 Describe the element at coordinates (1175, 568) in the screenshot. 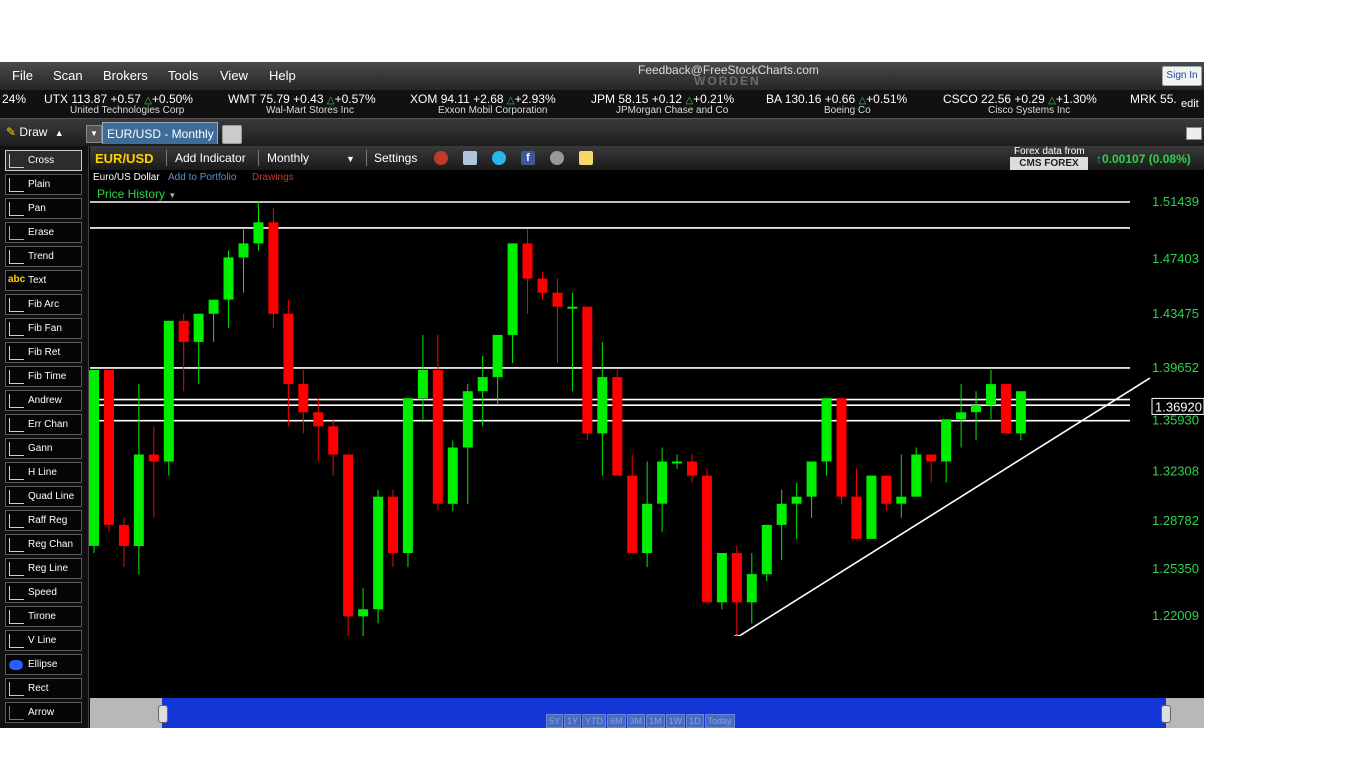

I see `y-axis-tick-label: 1.25350` at that location.